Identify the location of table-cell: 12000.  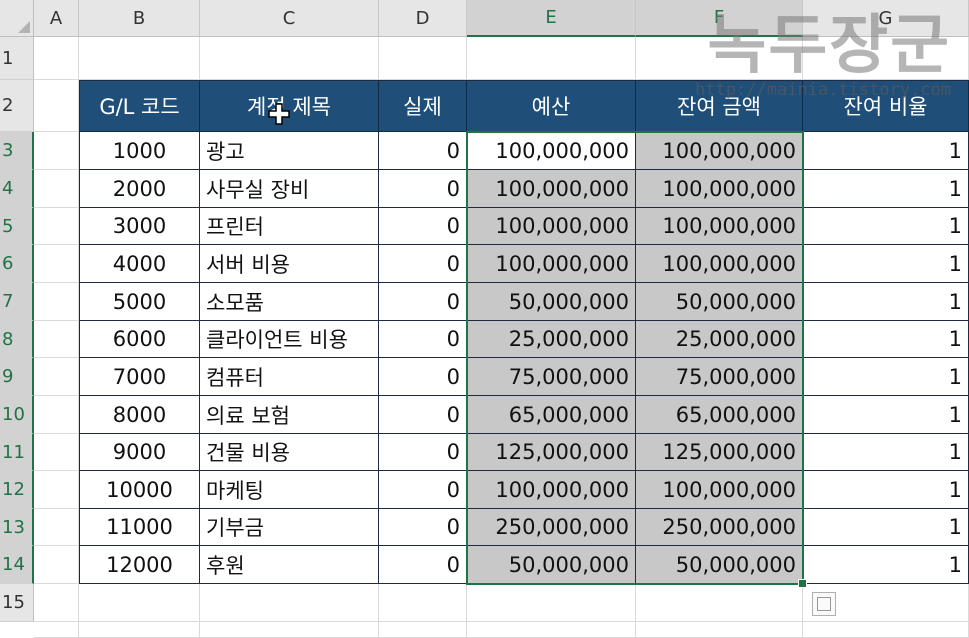
(139, 565).